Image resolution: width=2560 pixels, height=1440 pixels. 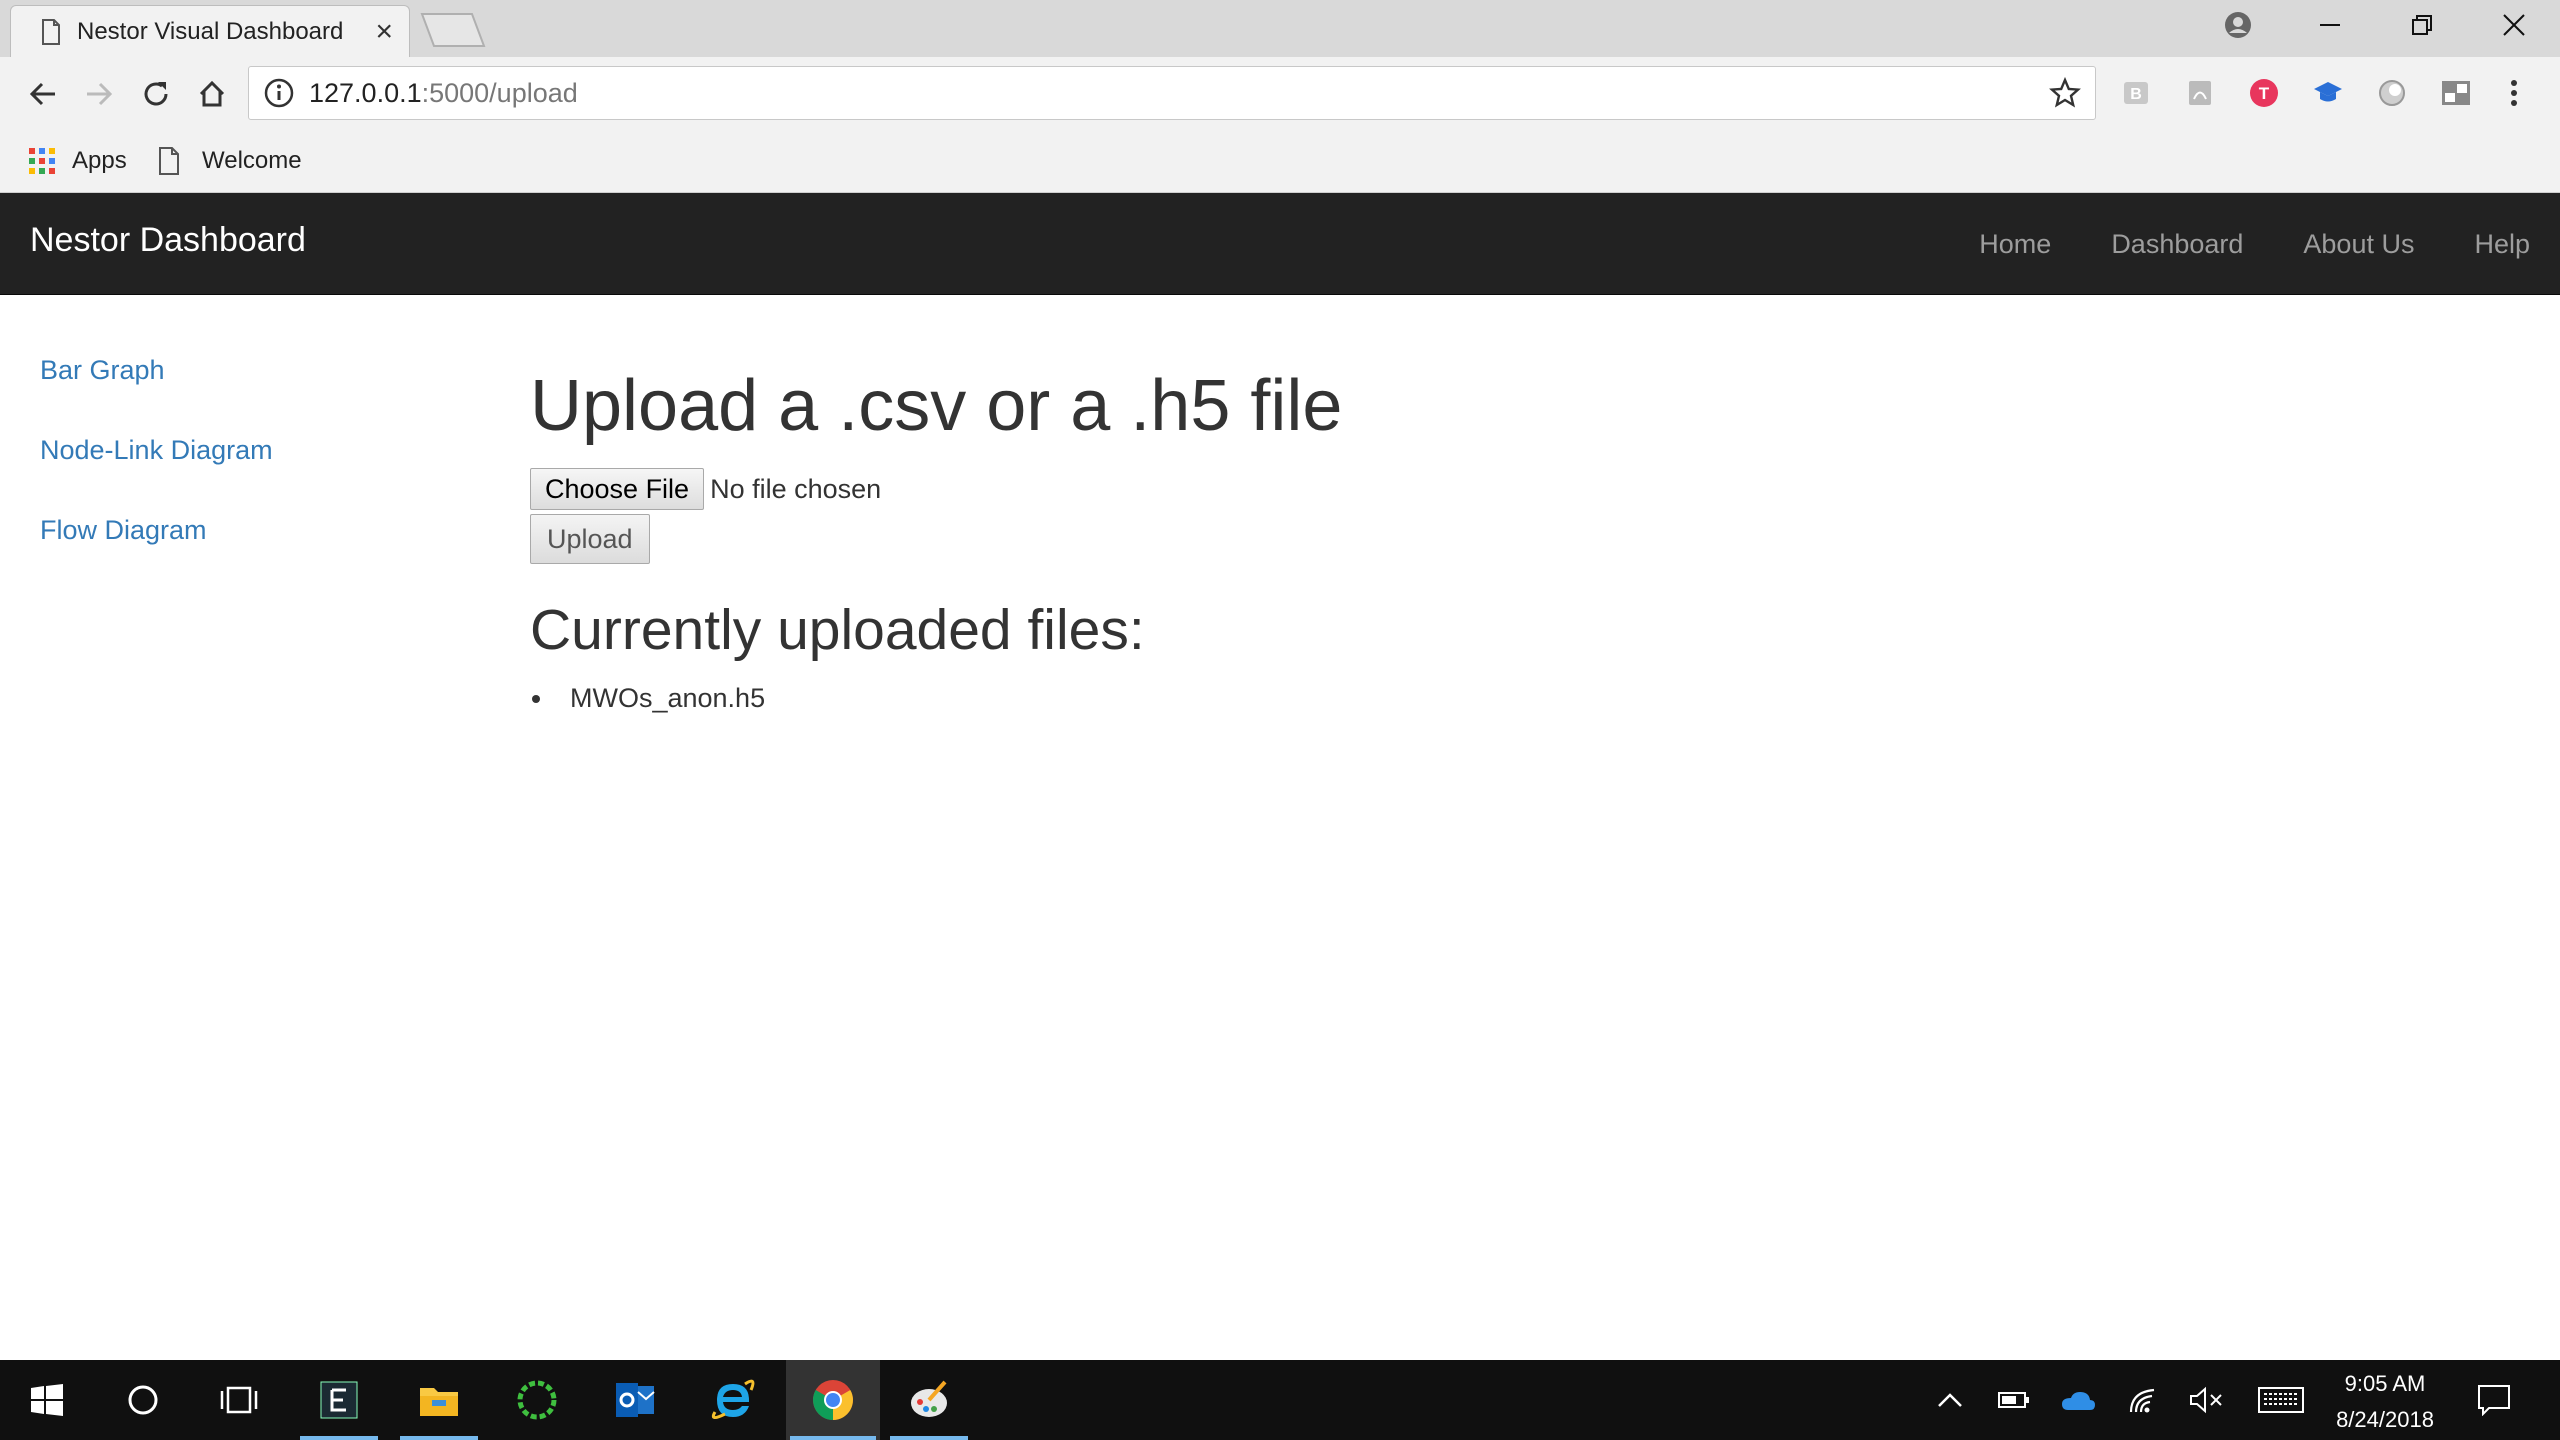 I want to click on list-item: MWOs_anon.h5, so click(x=1480, y=698).